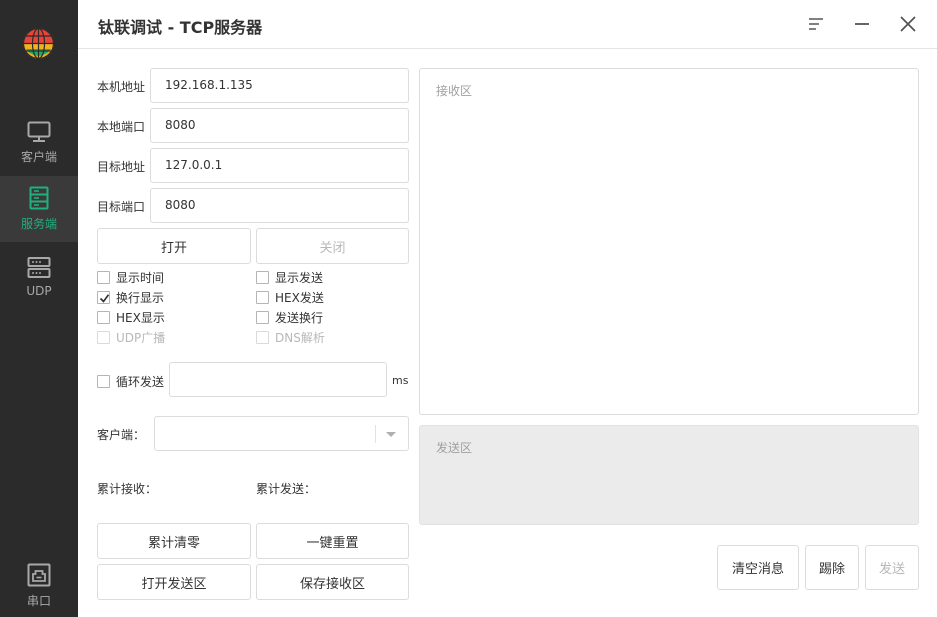  I want to click on sidebar-item-label: 客户端, so click(38, 157).